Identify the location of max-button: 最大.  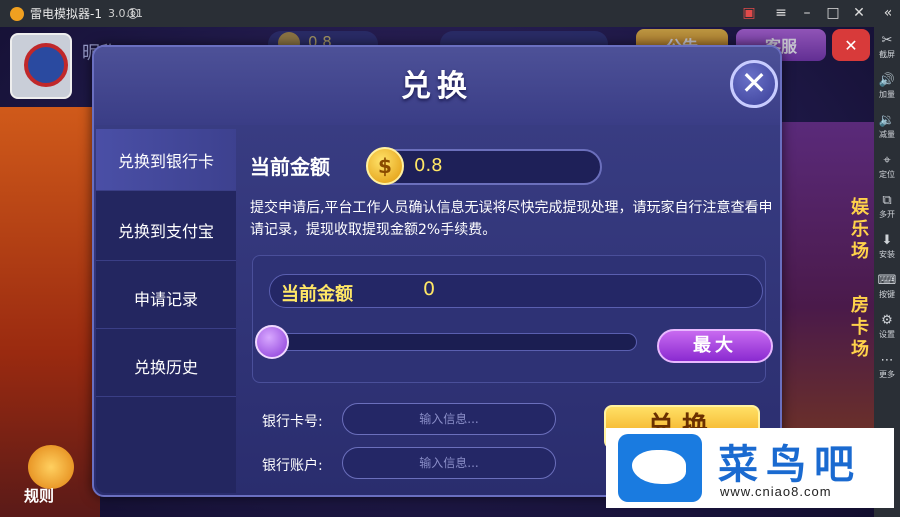
(715, 346).